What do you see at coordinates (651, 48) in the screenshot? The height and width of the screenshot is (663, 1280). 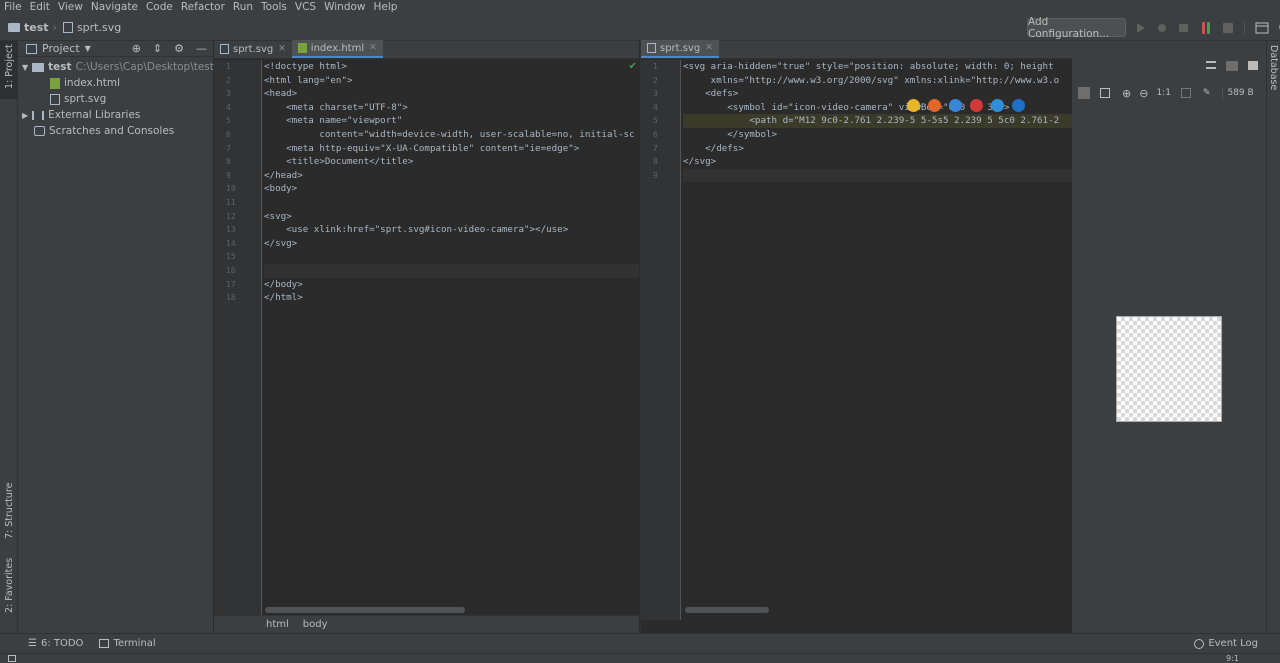 I see `svg-file-icon` at bounding box center [651, 48].